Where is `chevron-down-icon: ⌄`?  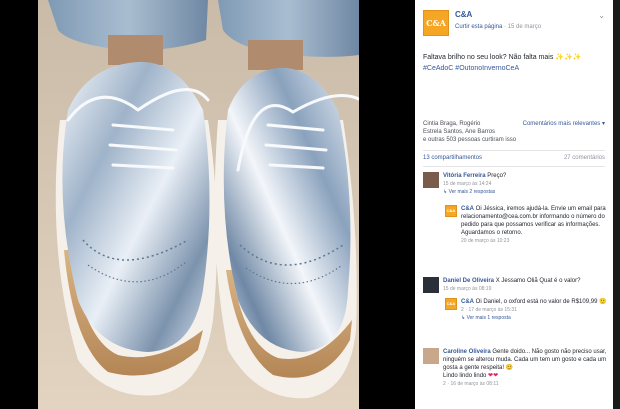
chevron-down-icon: ⌄ is located at coordinates (601, 15).